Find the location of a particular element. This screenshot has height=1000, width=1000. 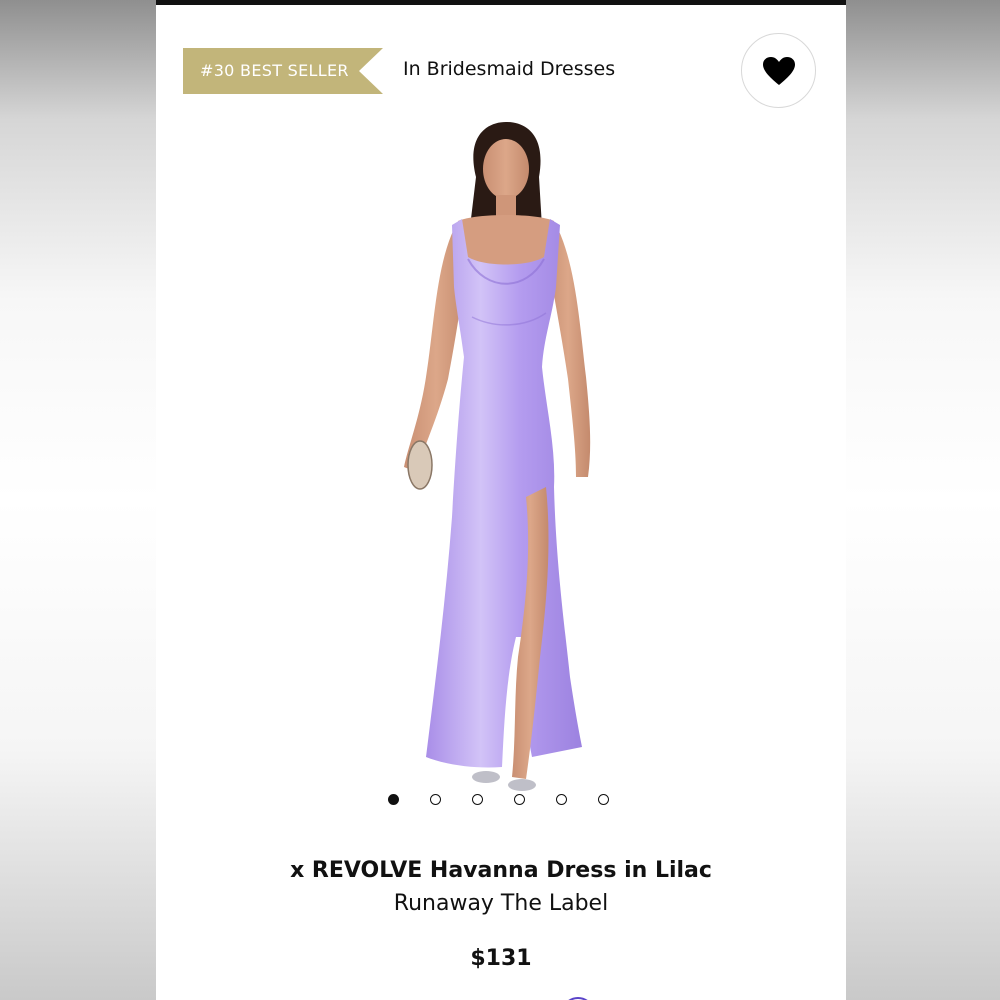

product-price: $131 is located at coordinates (501, 958).